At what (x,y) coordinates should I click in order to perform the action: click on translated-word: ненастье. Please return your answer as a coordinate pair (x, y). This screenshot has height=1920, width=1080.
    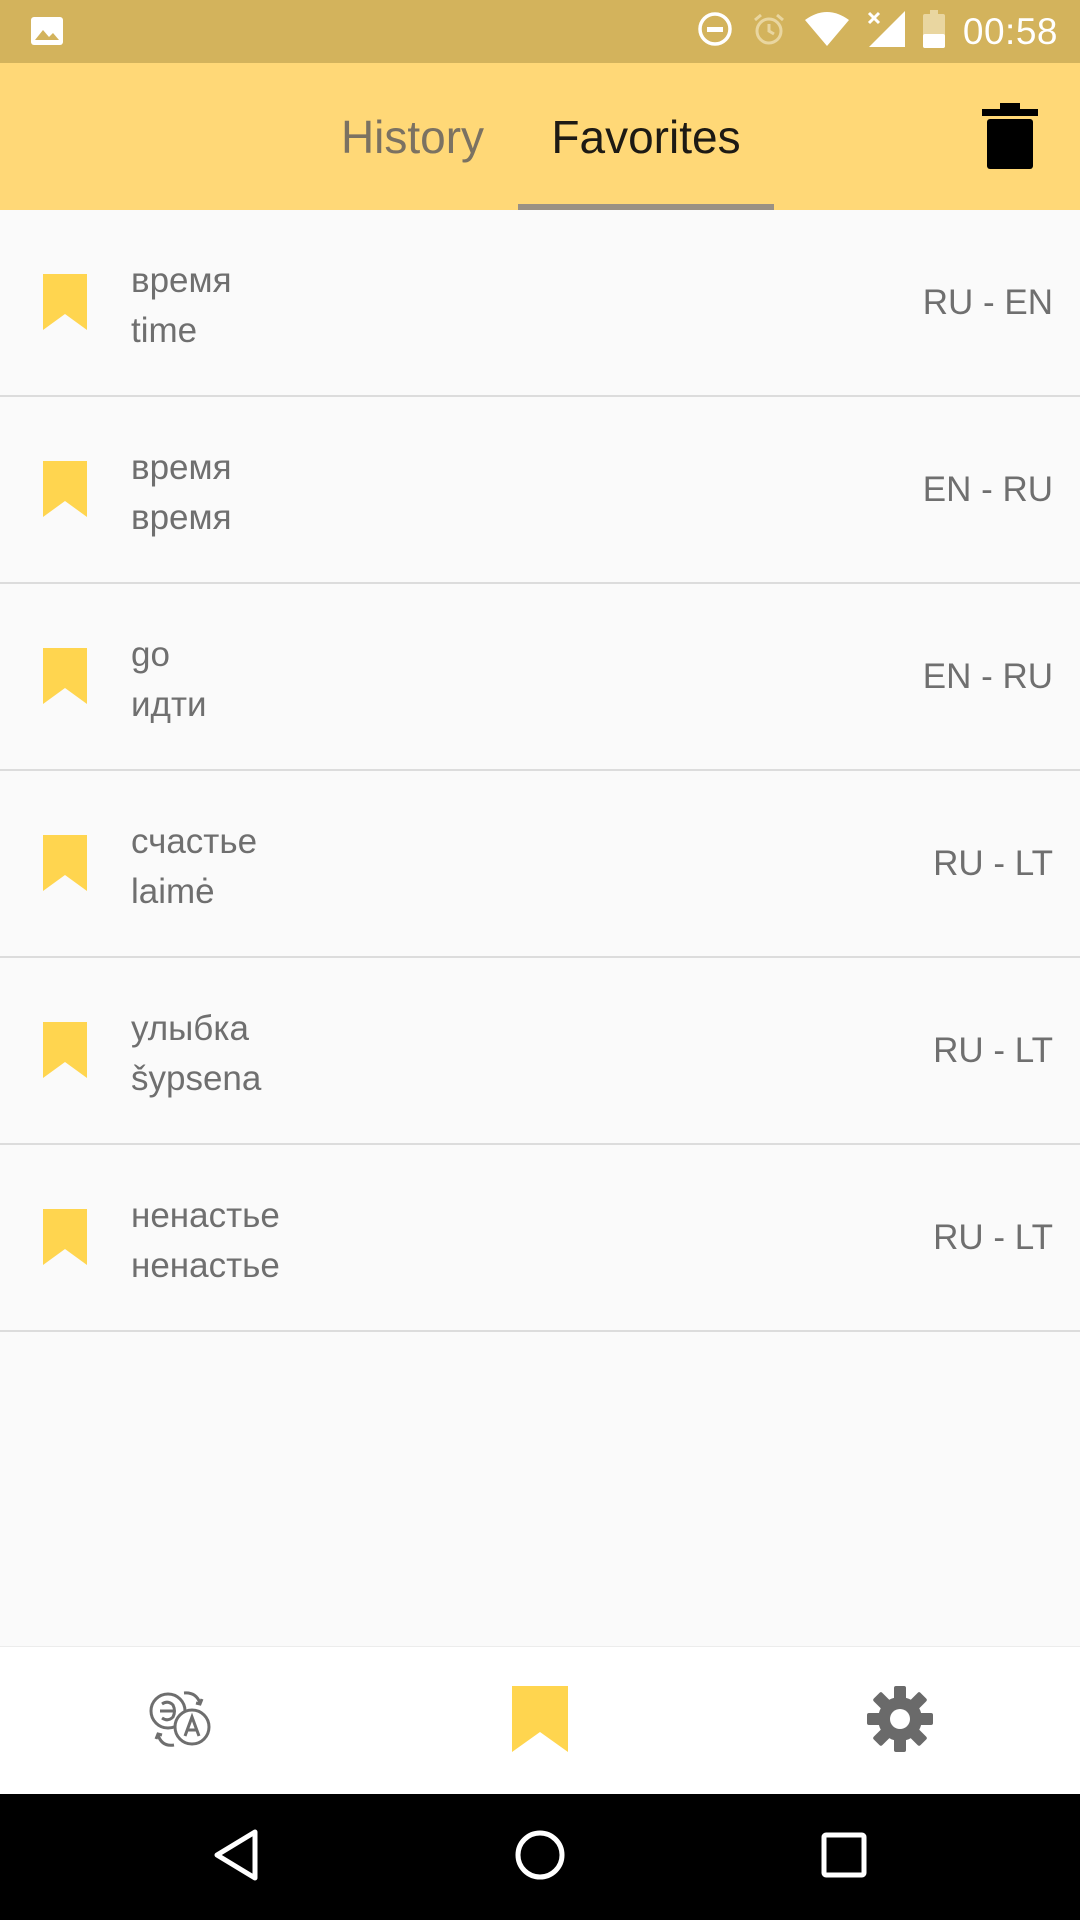
    Looking at the image, I should click on (205, 1265).